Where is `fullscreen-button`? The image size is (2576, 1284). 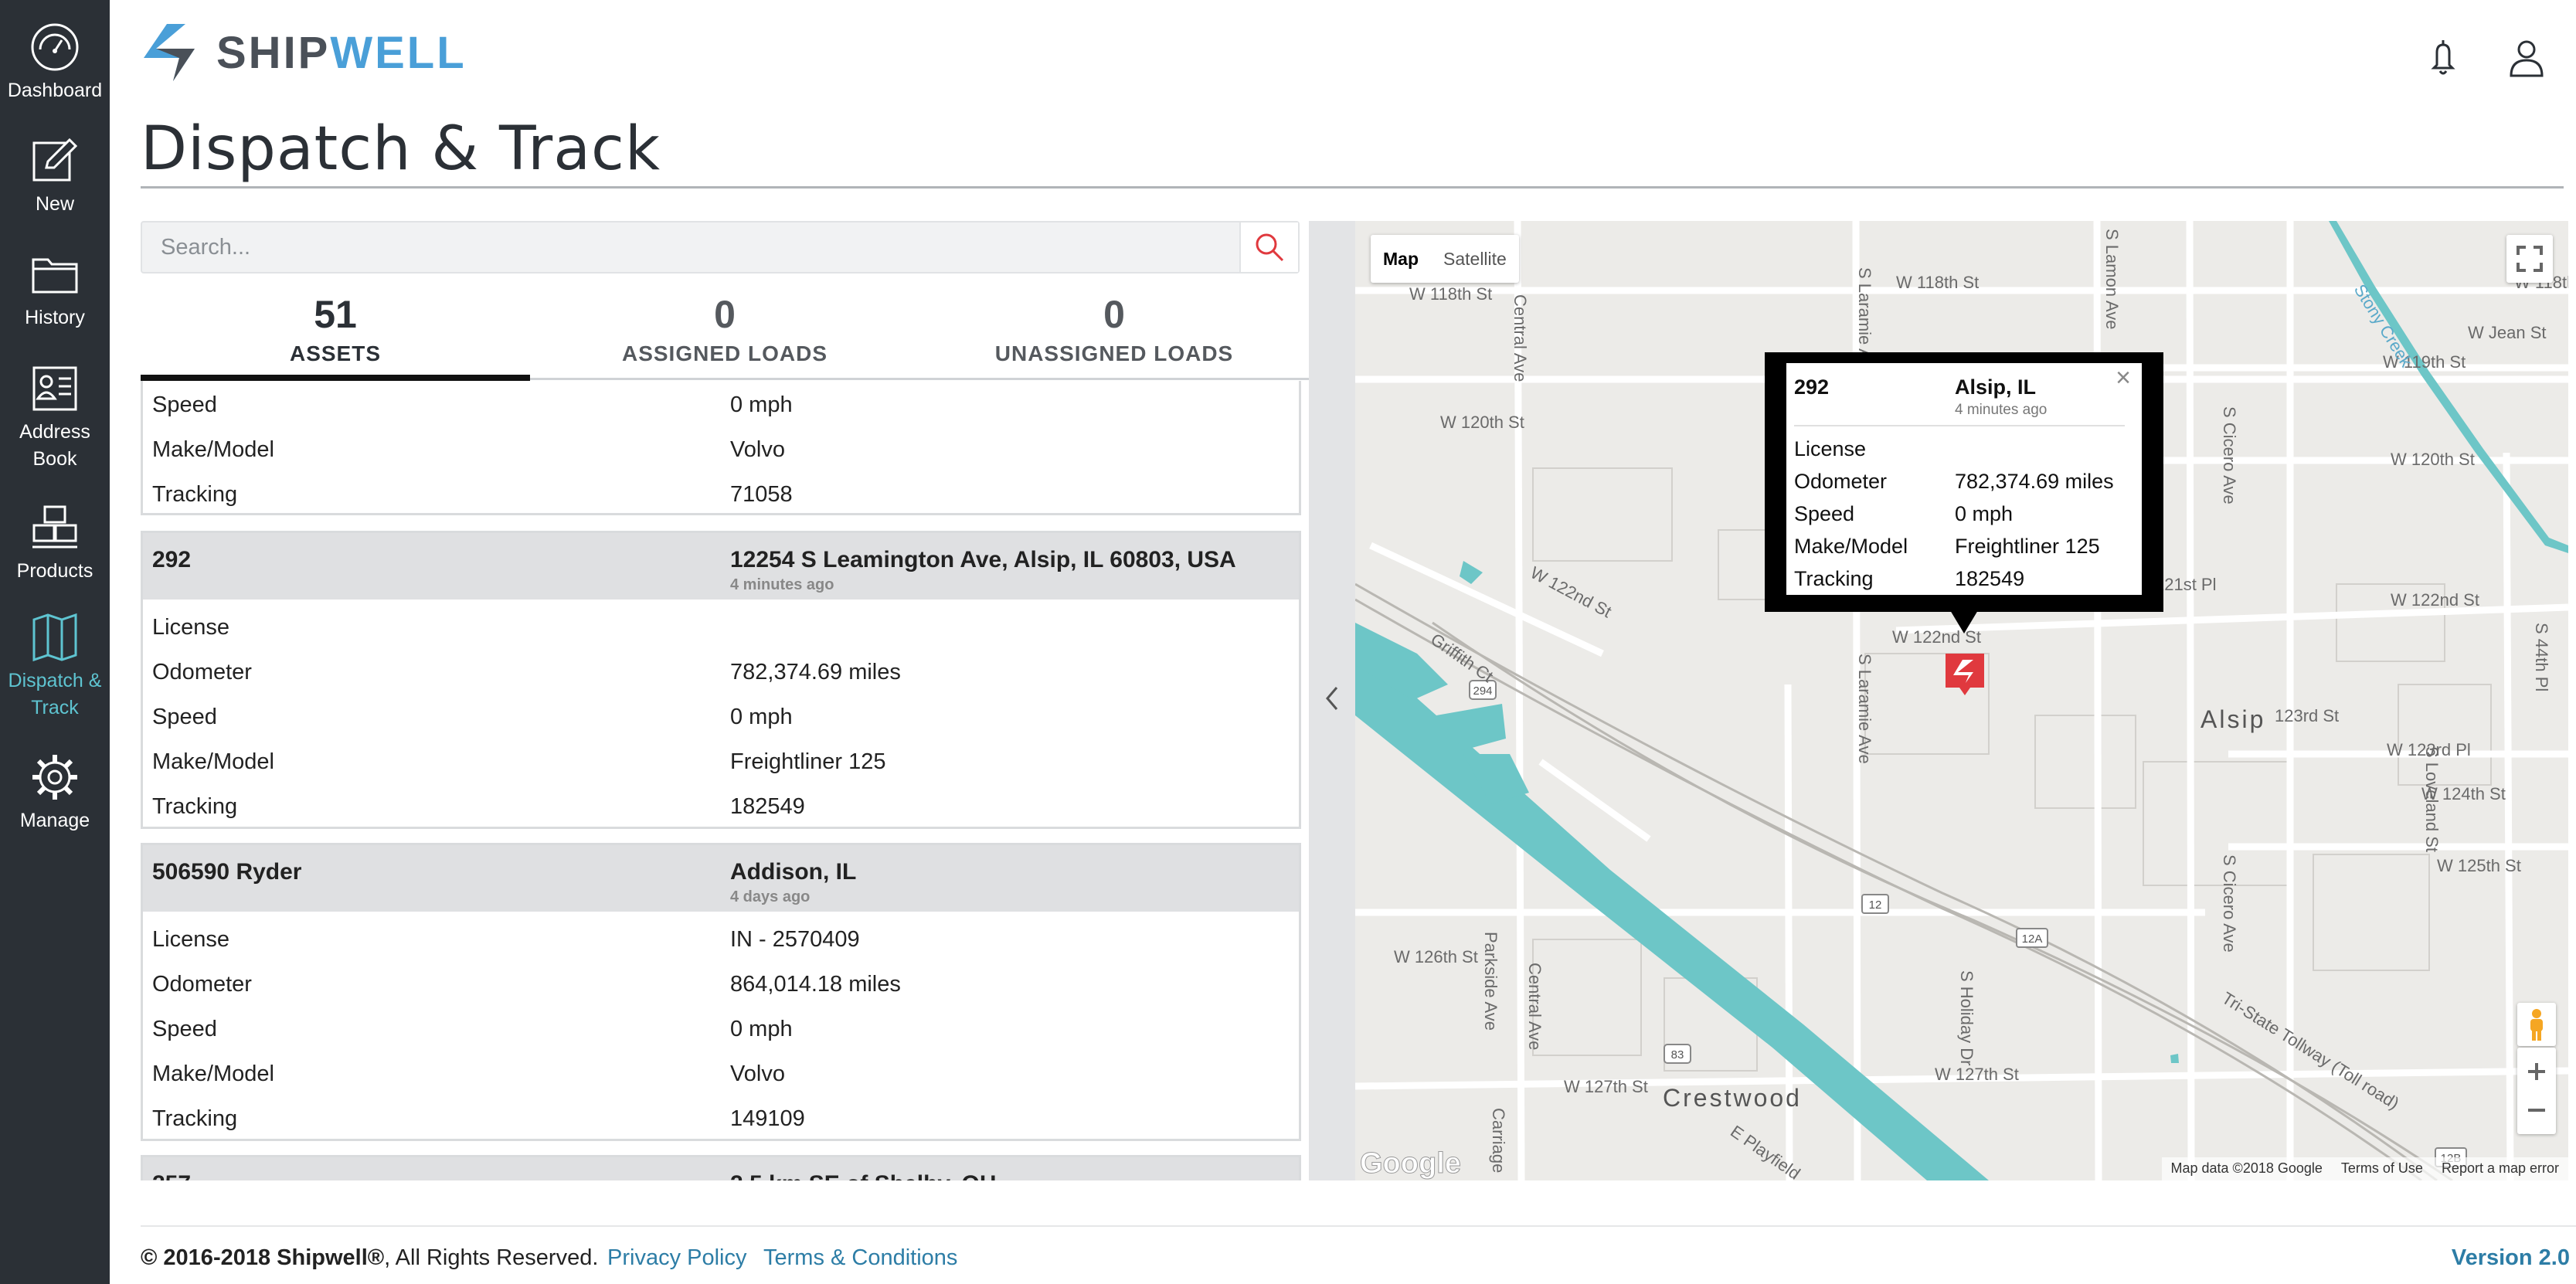 fullscreen-button is located at coordinates (2529, 259).